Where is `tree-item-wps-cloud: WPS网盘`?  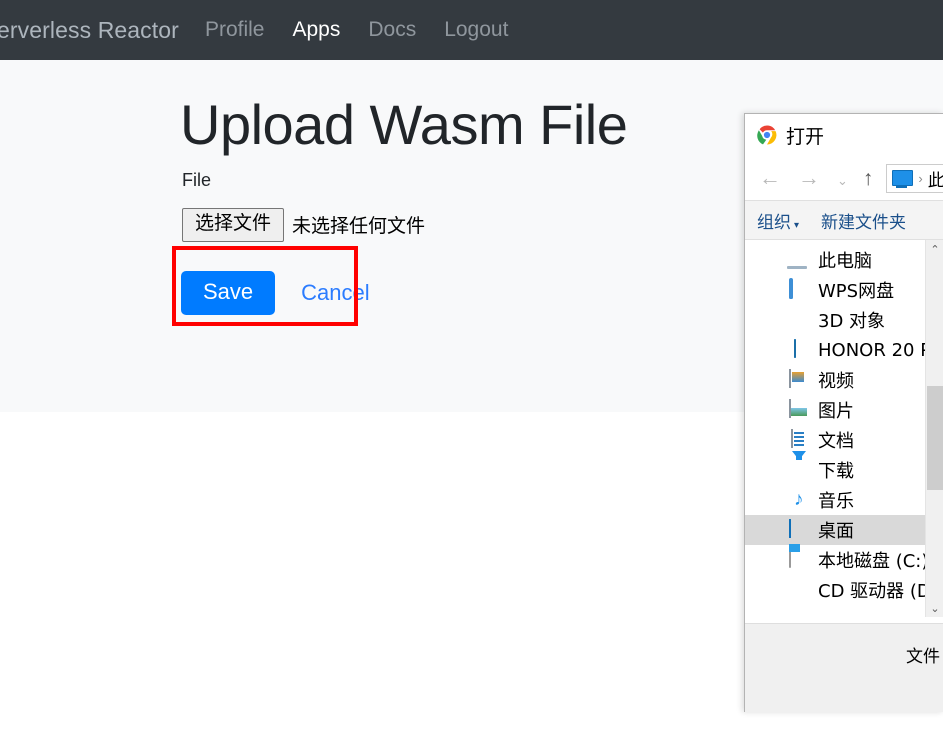
tree-item-wps-cloud: WPS网盘 is located at coordinates (844, 290).